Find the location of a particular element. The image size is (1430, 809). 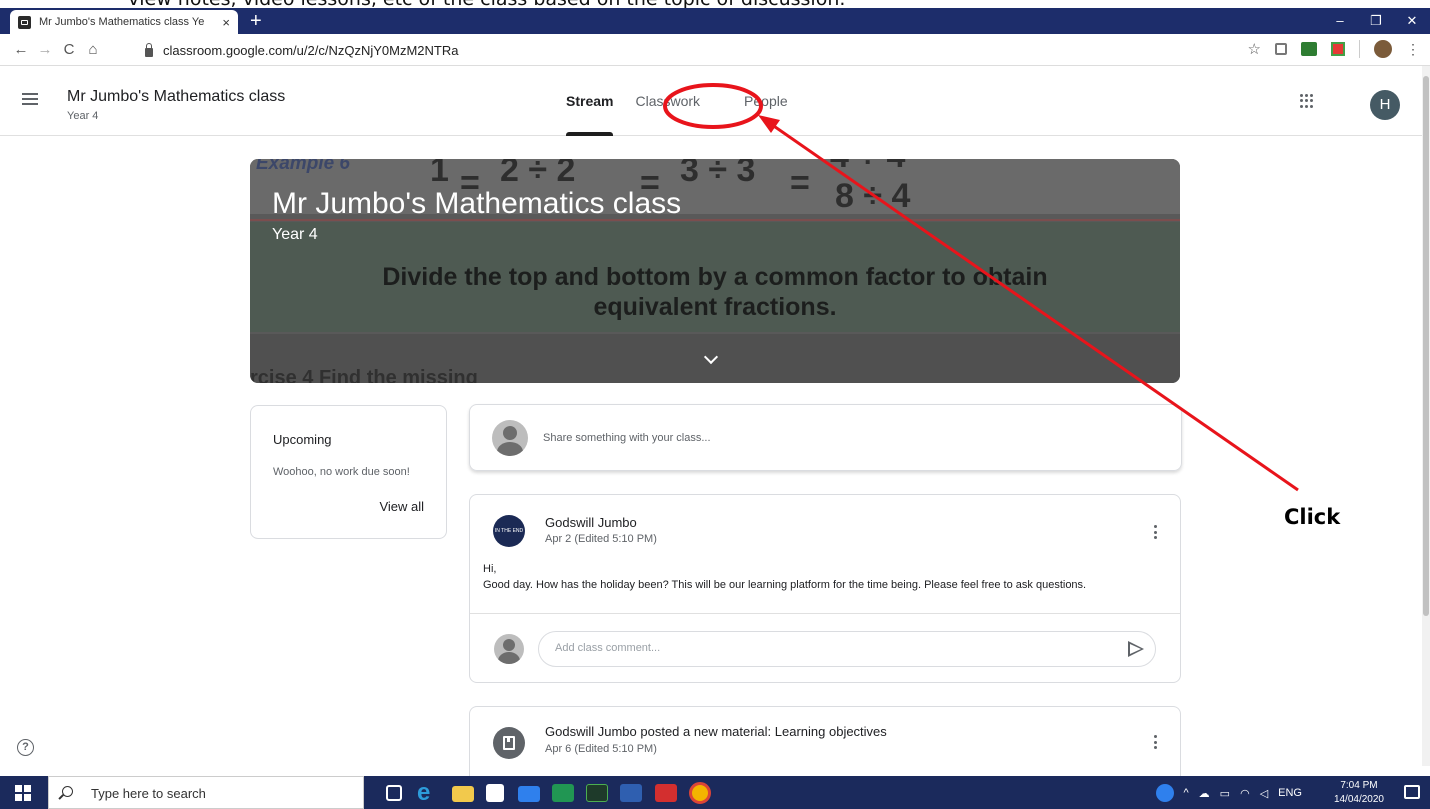

onedrive-icon: ☁ is located at coordinates (1204, 793).